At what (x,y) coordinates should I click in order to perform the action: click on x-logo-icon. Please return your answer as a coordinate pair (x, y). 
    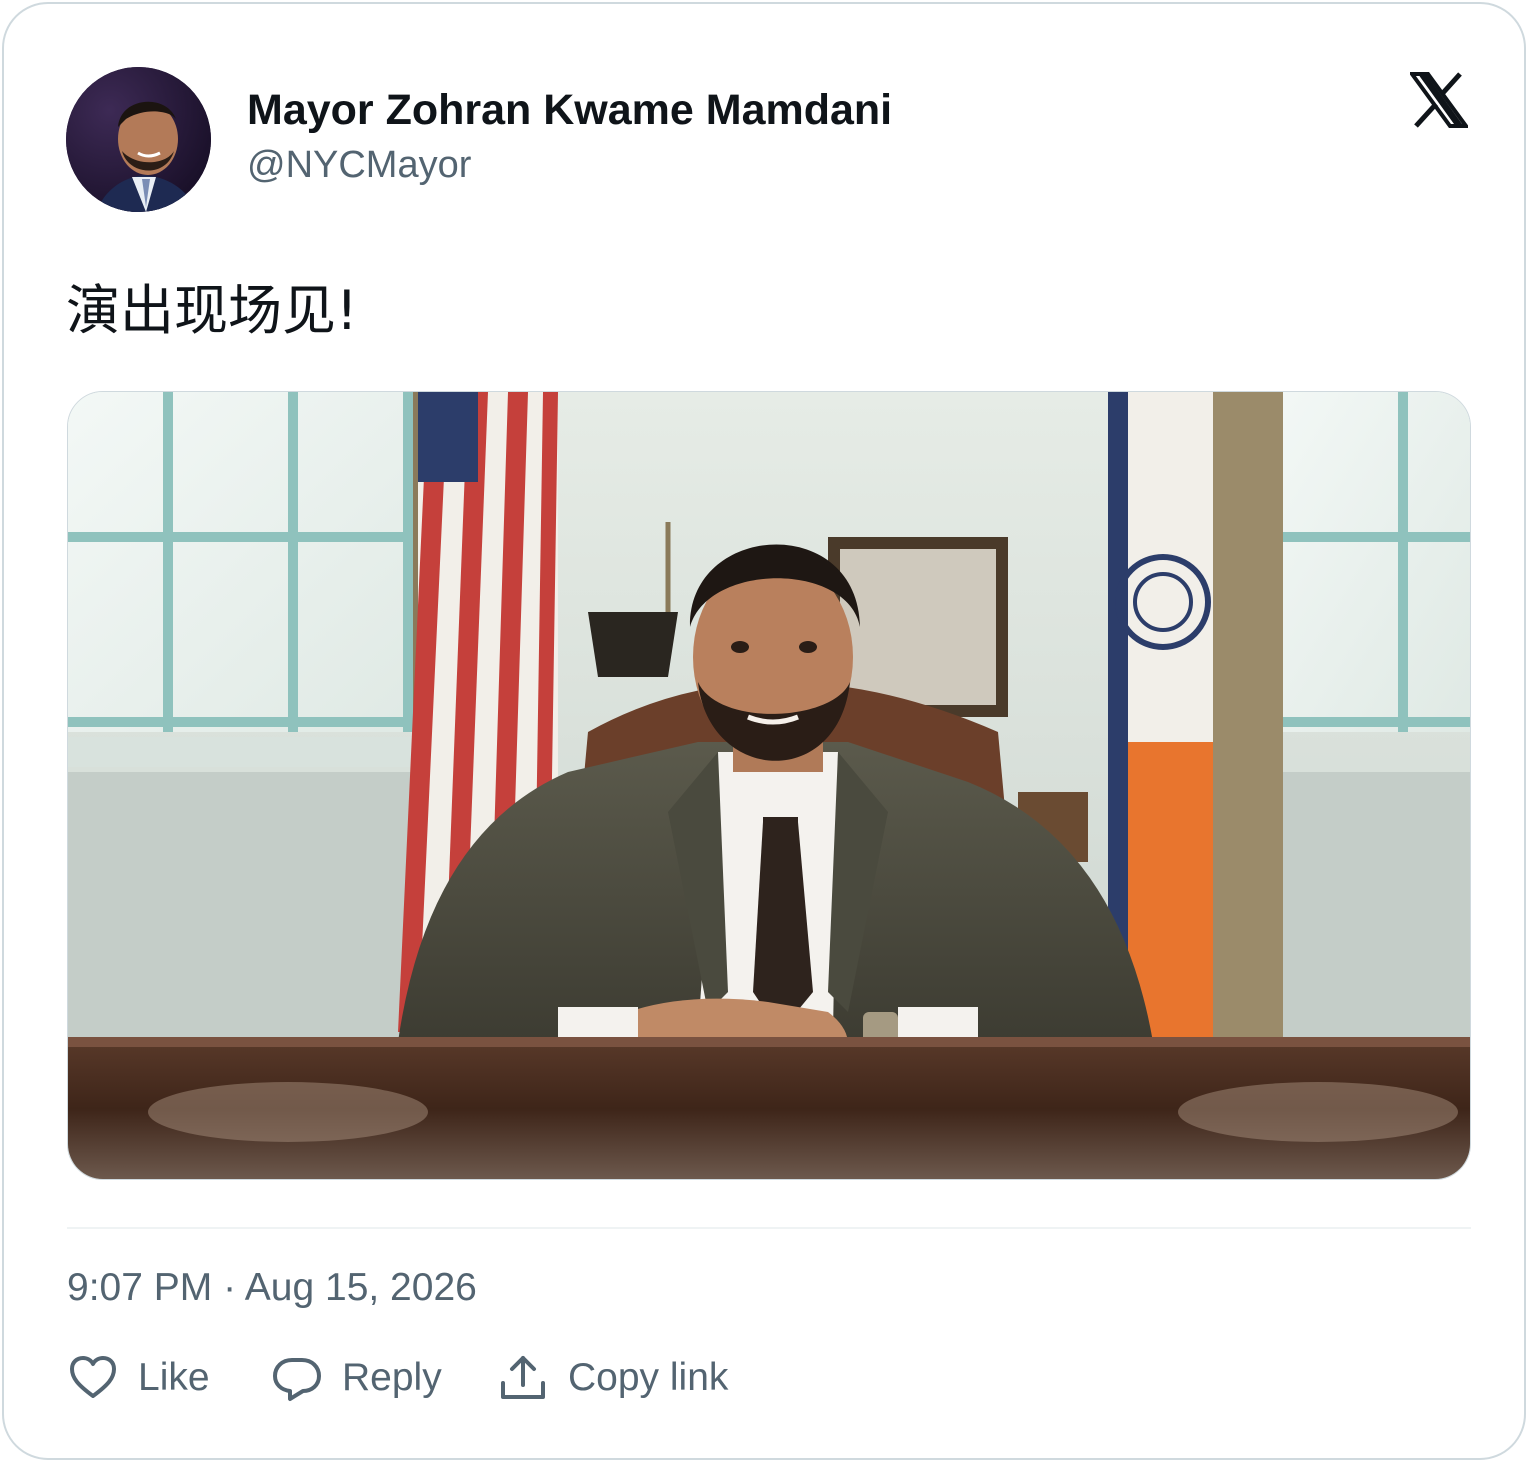
    Looking at the image, I should click on (1439, 100).